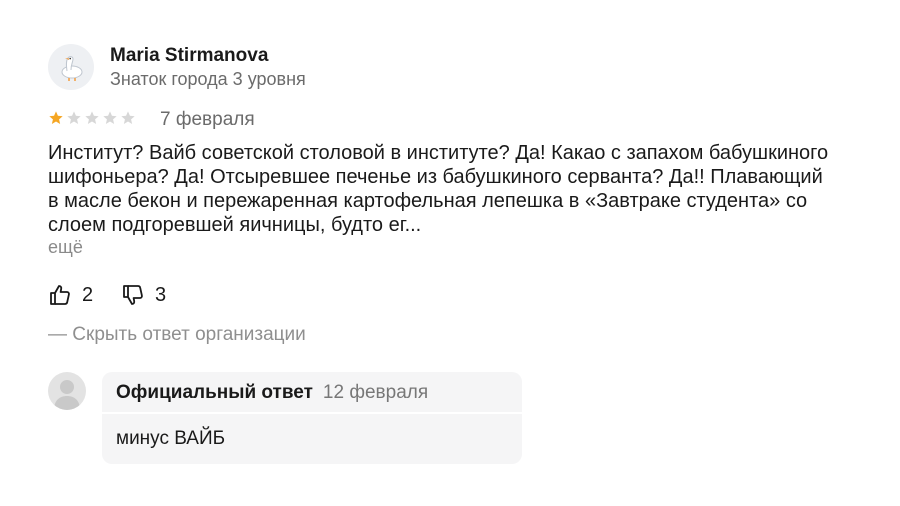 This screenshot has width=900, height=506. Describe the element at coordinates (88, 294) in the screenshot. I see `like-count: 2` at that location.